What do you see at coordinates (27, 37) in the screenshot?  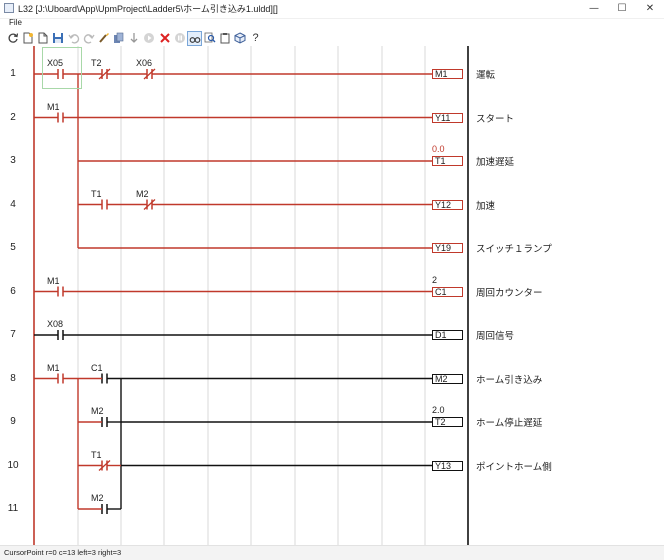 I see `new-file-icon` at bounding box center [27, 37].